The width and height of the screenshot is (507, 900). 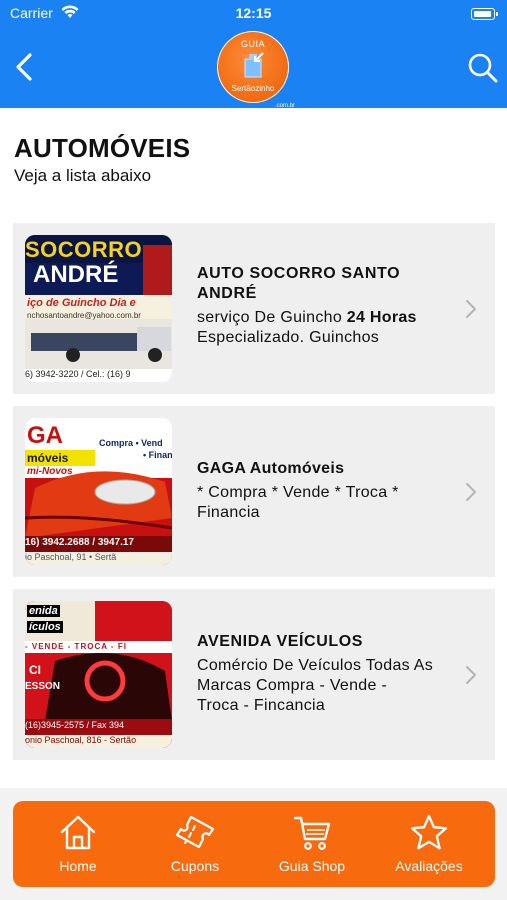 I want to click on thumb-headline-2: ANDRÉ, so click(x=76, y=274).